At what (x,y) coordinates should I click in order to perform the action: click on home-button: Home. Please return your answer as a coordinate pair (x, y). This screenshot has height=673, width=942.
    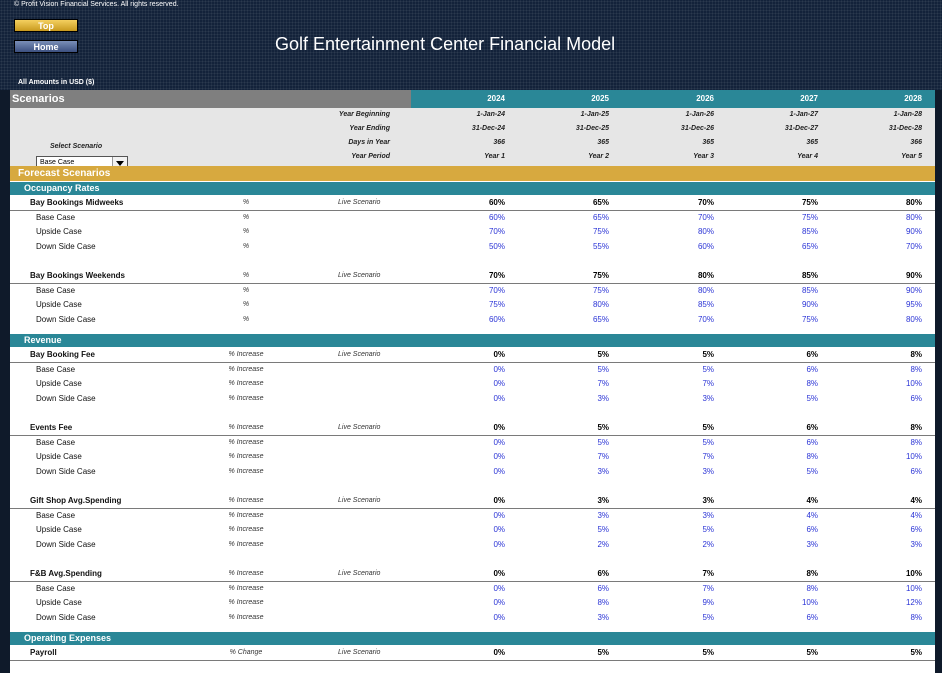
    Looking at the image, I should click on (46, 46).